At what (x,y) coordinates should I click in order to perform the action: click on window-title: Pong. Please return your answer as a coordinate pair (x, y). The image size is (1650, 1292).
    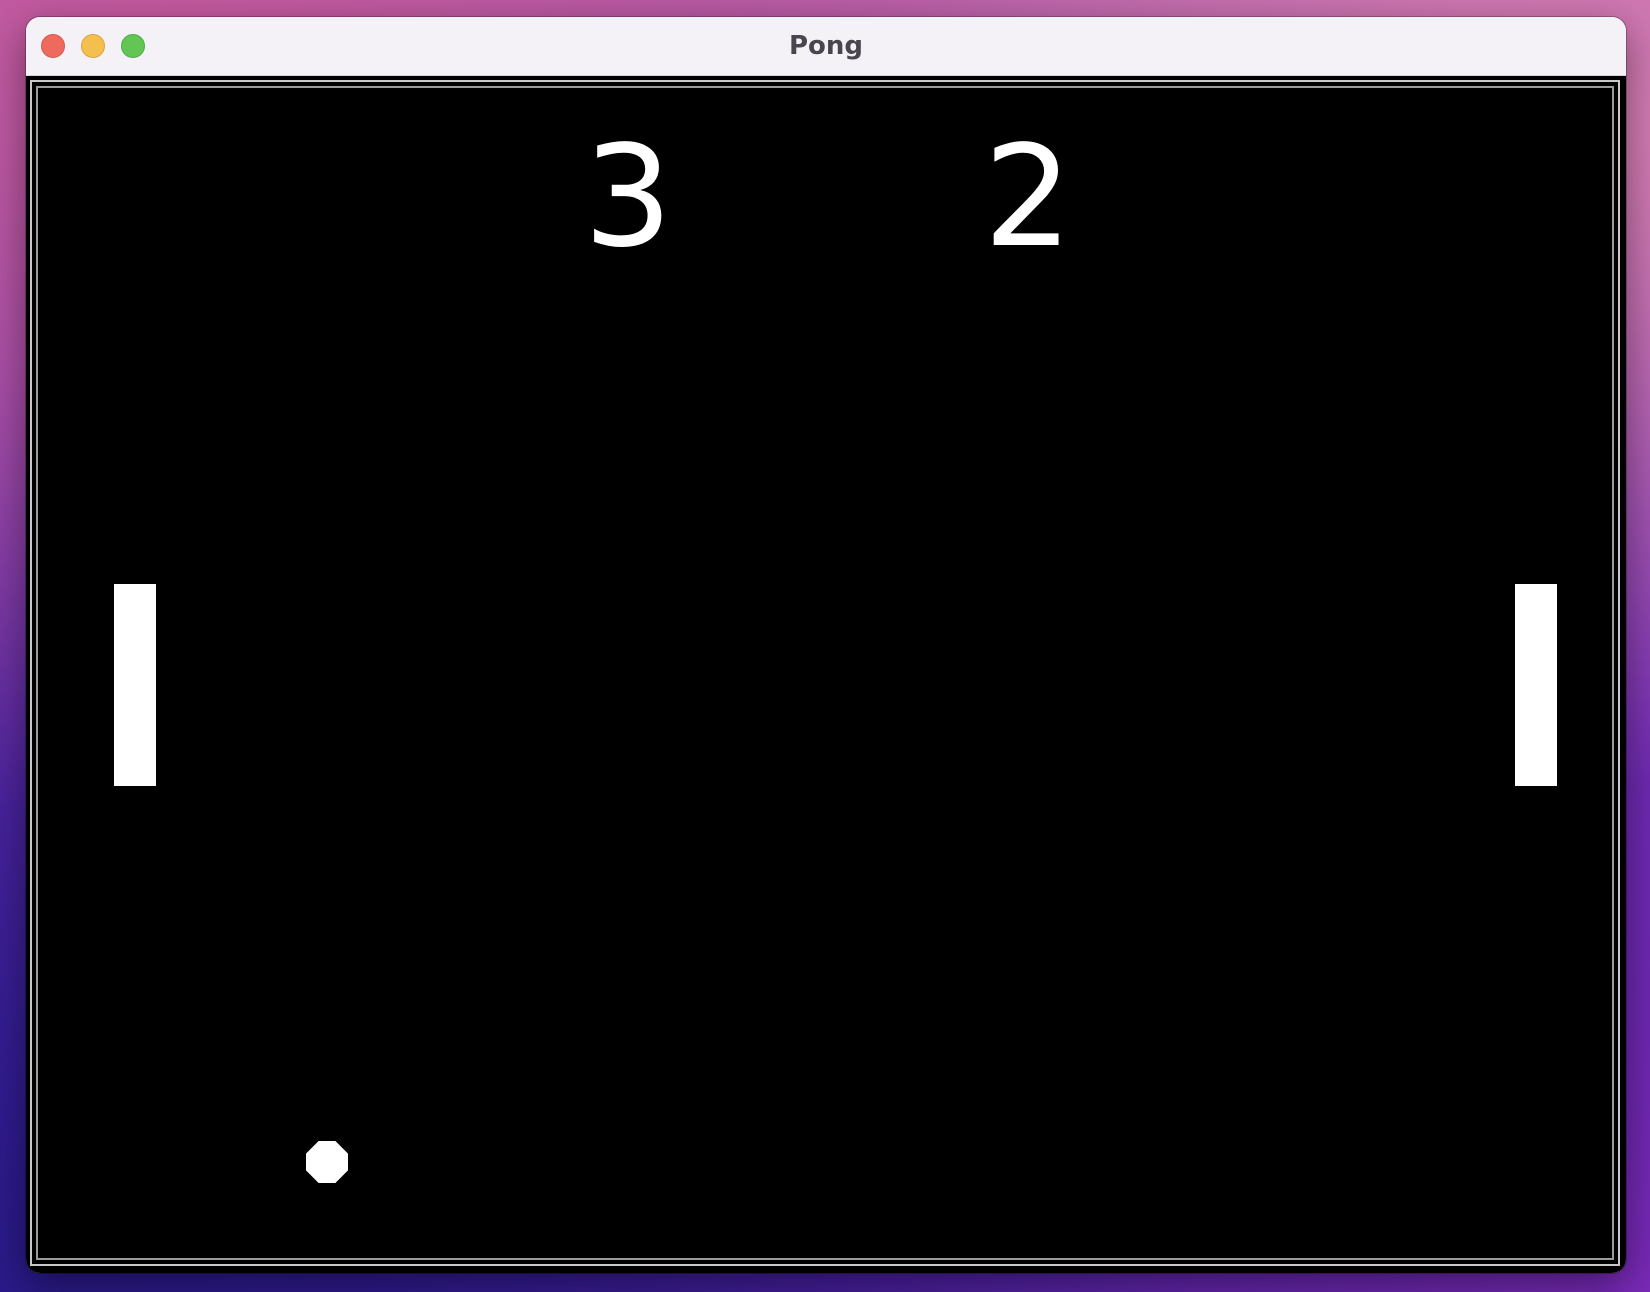
    Looking at the image, I should click on (826, 46).